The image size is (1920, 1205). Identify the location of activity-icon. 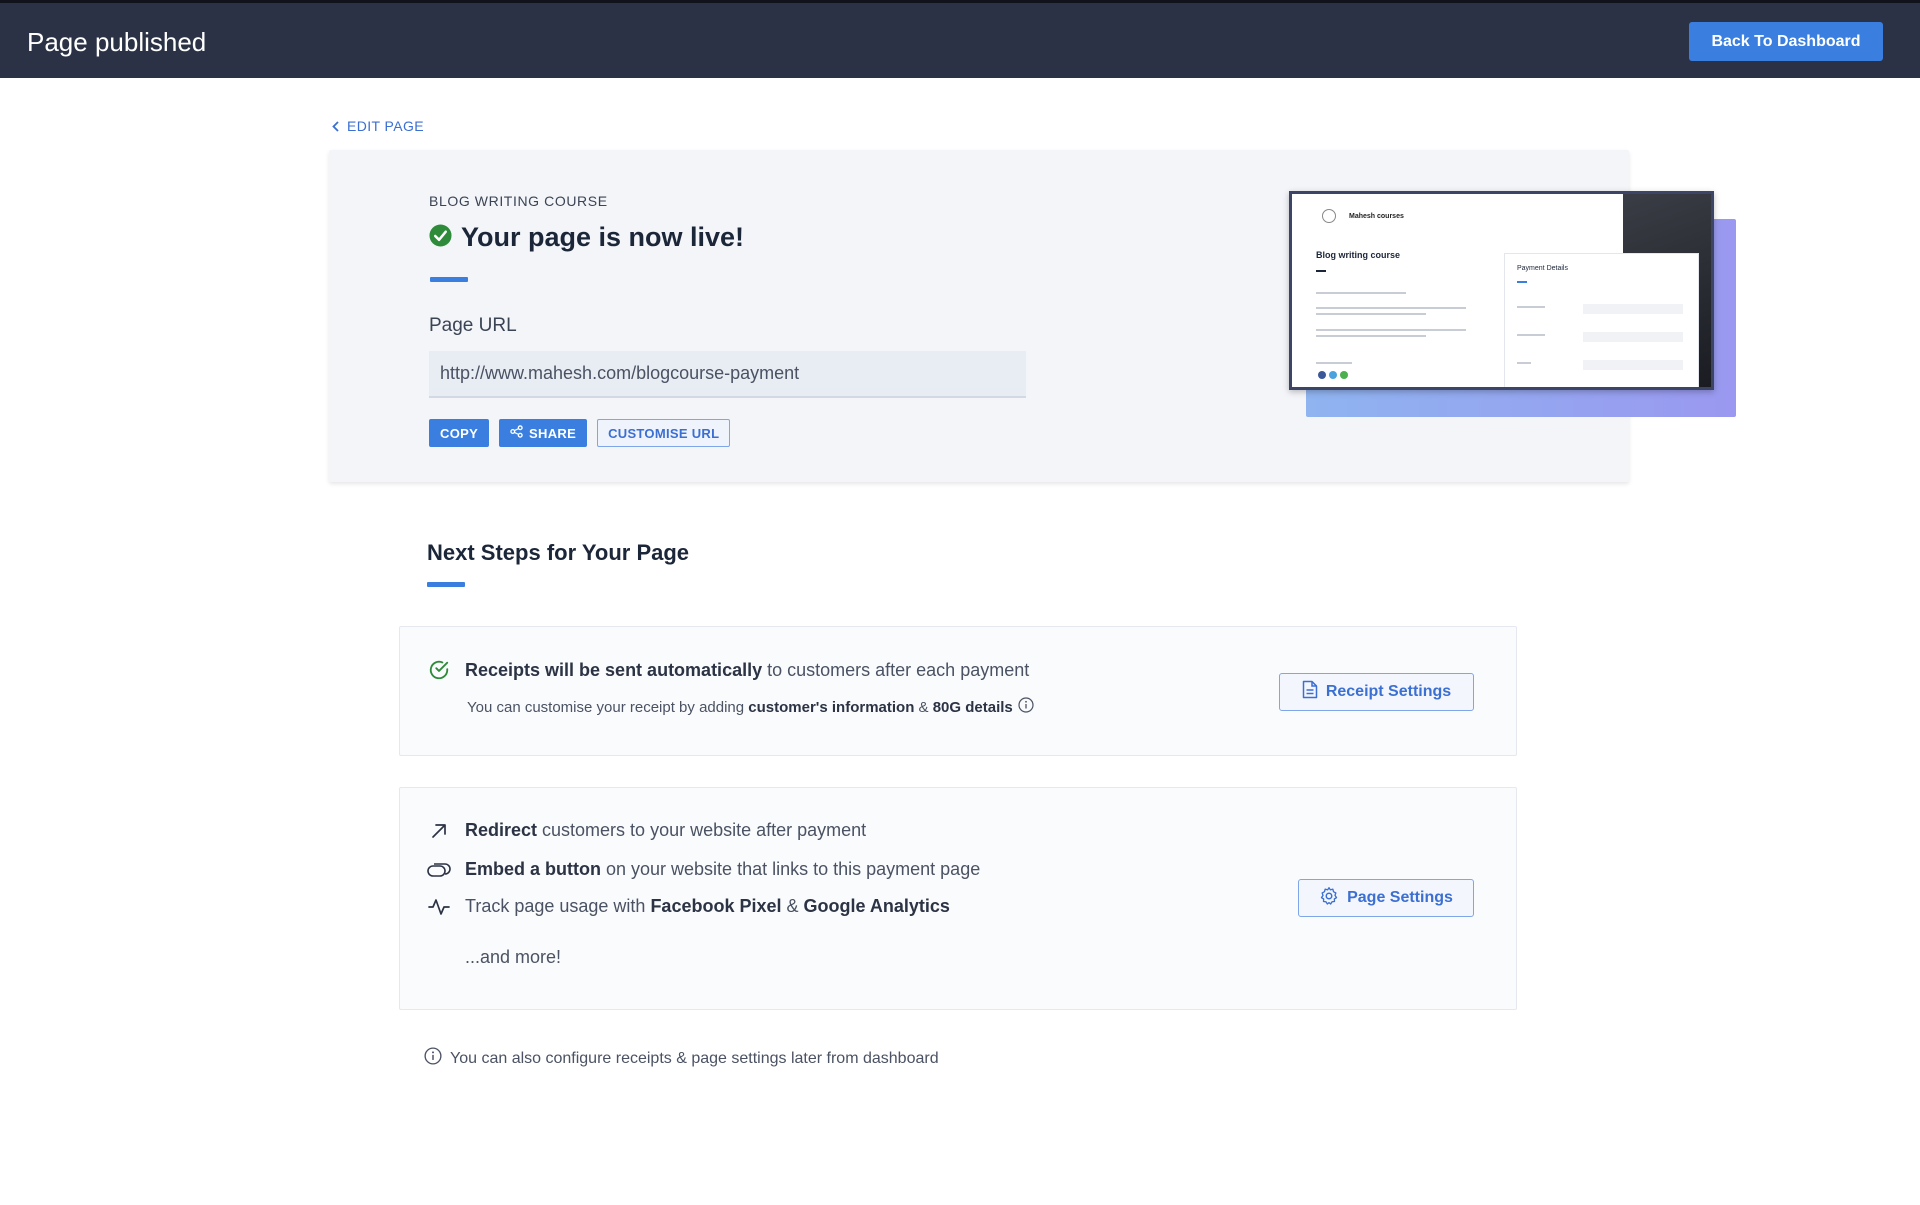
(439, 907).